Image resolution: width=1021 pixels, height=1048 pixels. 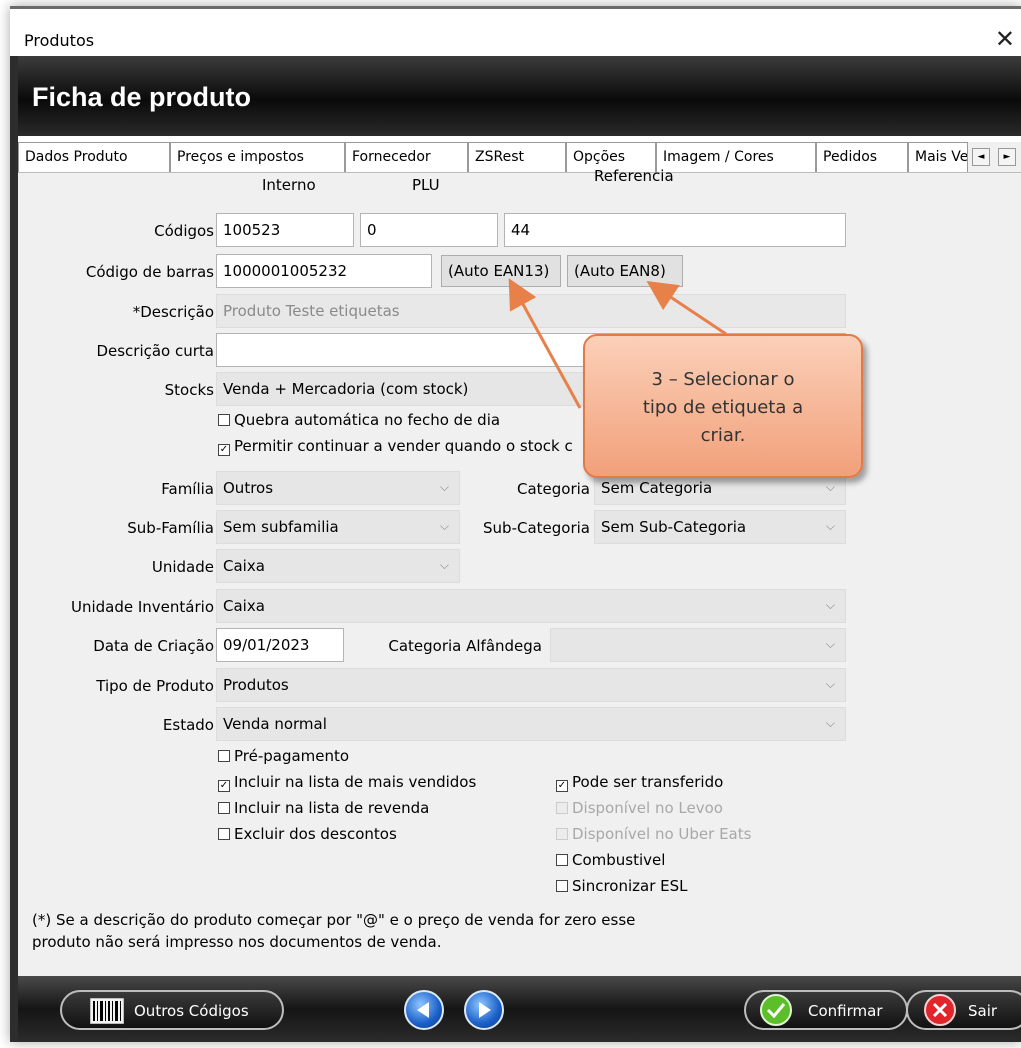 I want to click on callout-line-1: 3 – Selecionar o, so click(x=723, y=379).